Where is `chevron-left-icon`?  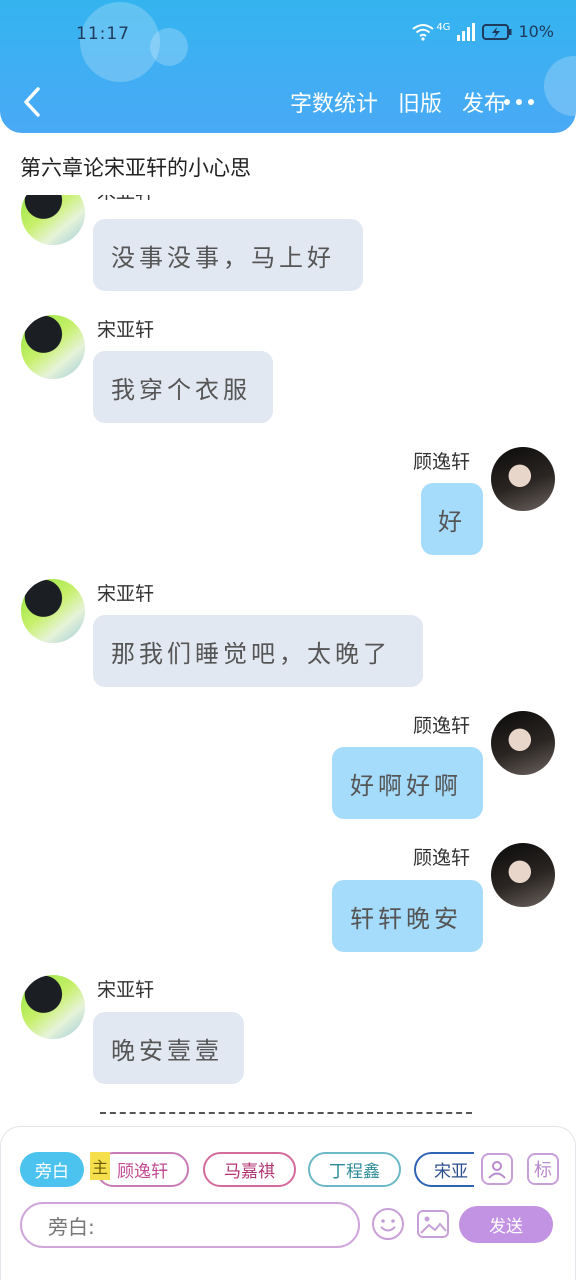
chevron-left-icon is located at coordinates (32, 102).